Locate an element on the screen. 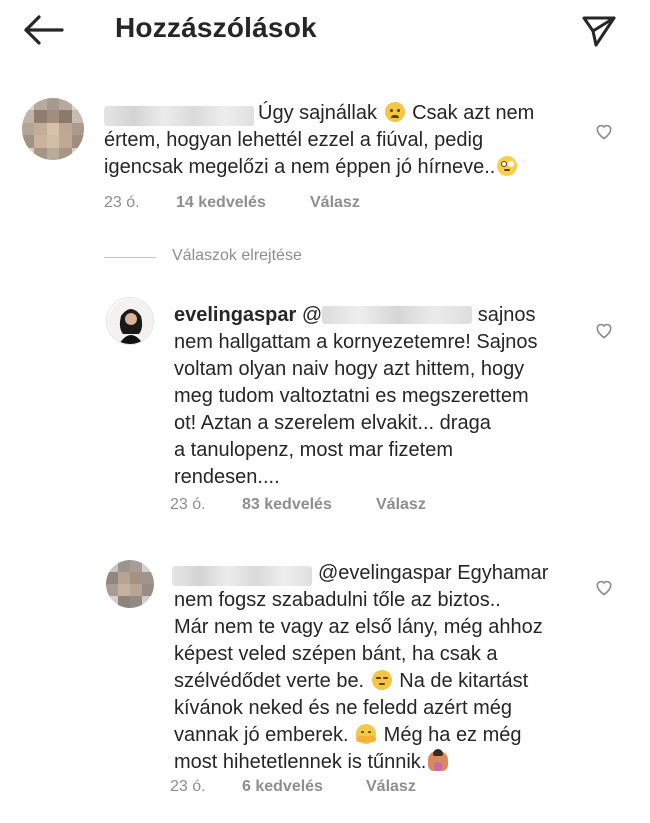  hugging-face-emoji is located at coordinates (366, 734).